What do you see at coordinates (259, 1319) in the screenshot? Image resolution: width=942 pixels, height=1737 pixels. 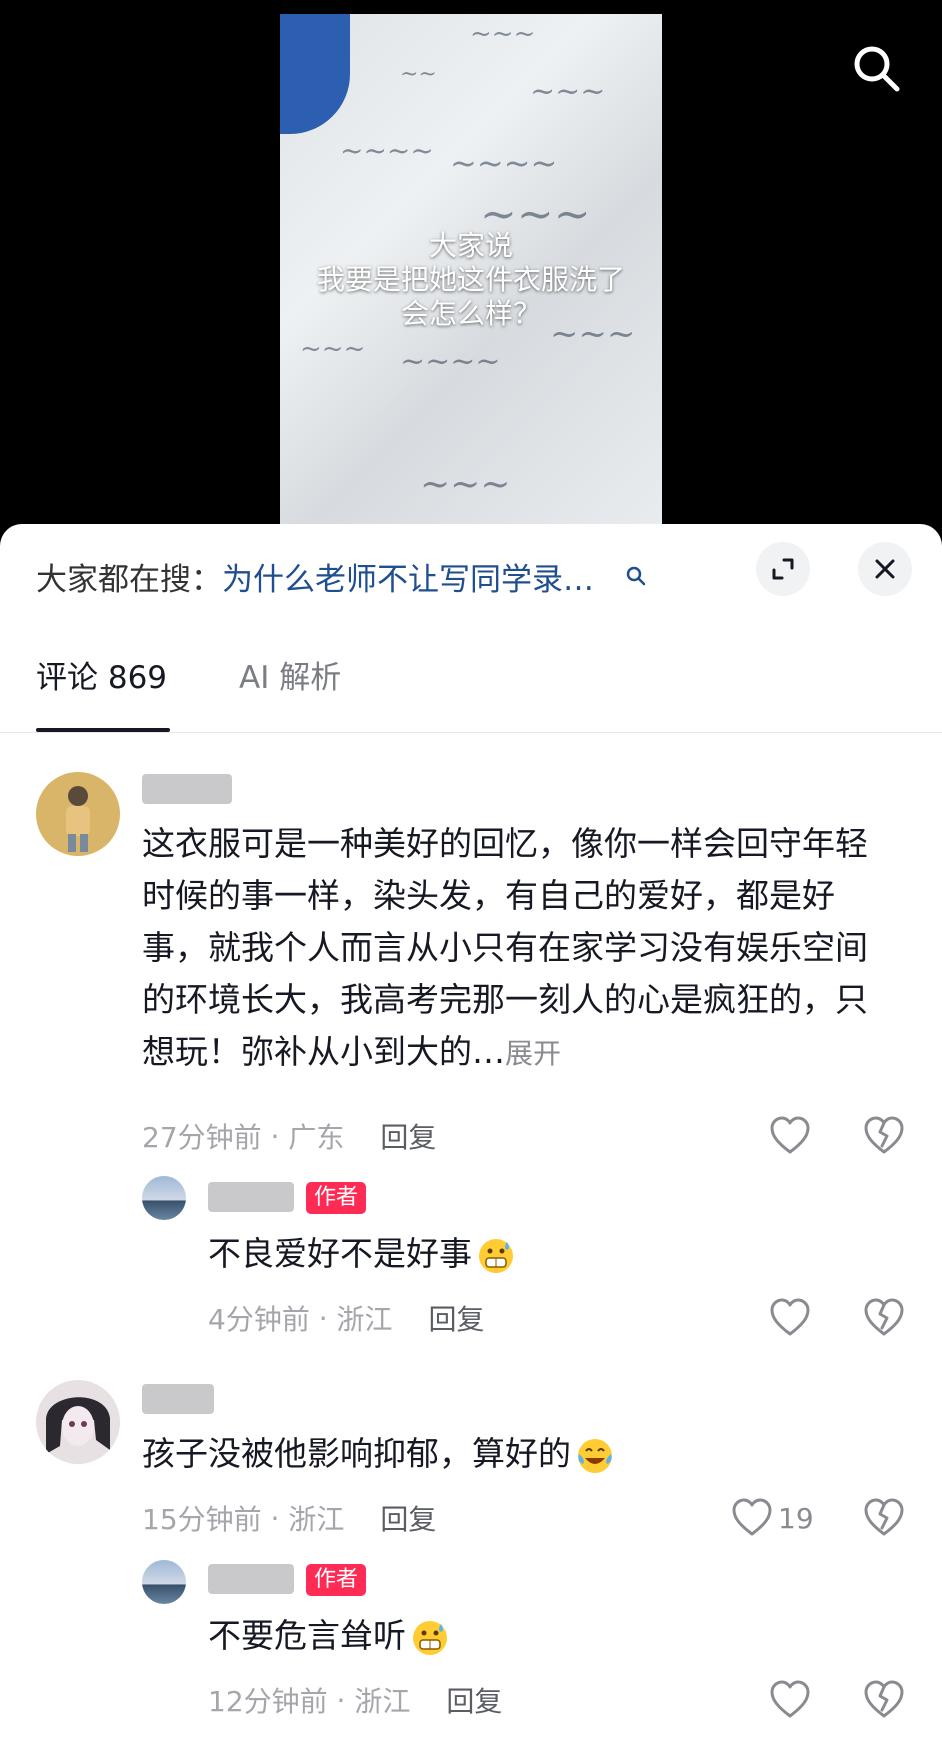 I see `reply-time: 4分钟前` at bounding box center [259, 1319].